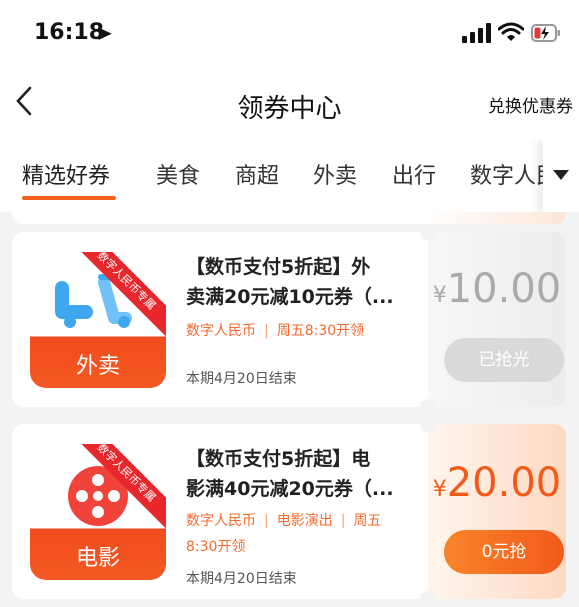 The image size is (579, 607). I want to click on coupon-category-label: 外卖, so click(97, 366).